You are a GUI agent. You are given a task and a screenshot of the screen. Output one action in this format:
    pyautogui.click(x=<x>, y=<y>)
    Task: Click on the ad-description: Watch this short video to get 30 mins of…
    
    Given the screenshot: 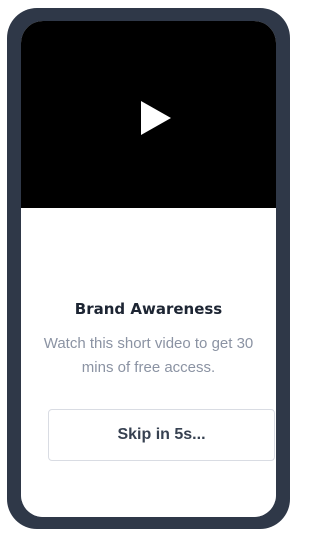 What is the action you would take?
    pyautogui.click(x=148, y=355)
    